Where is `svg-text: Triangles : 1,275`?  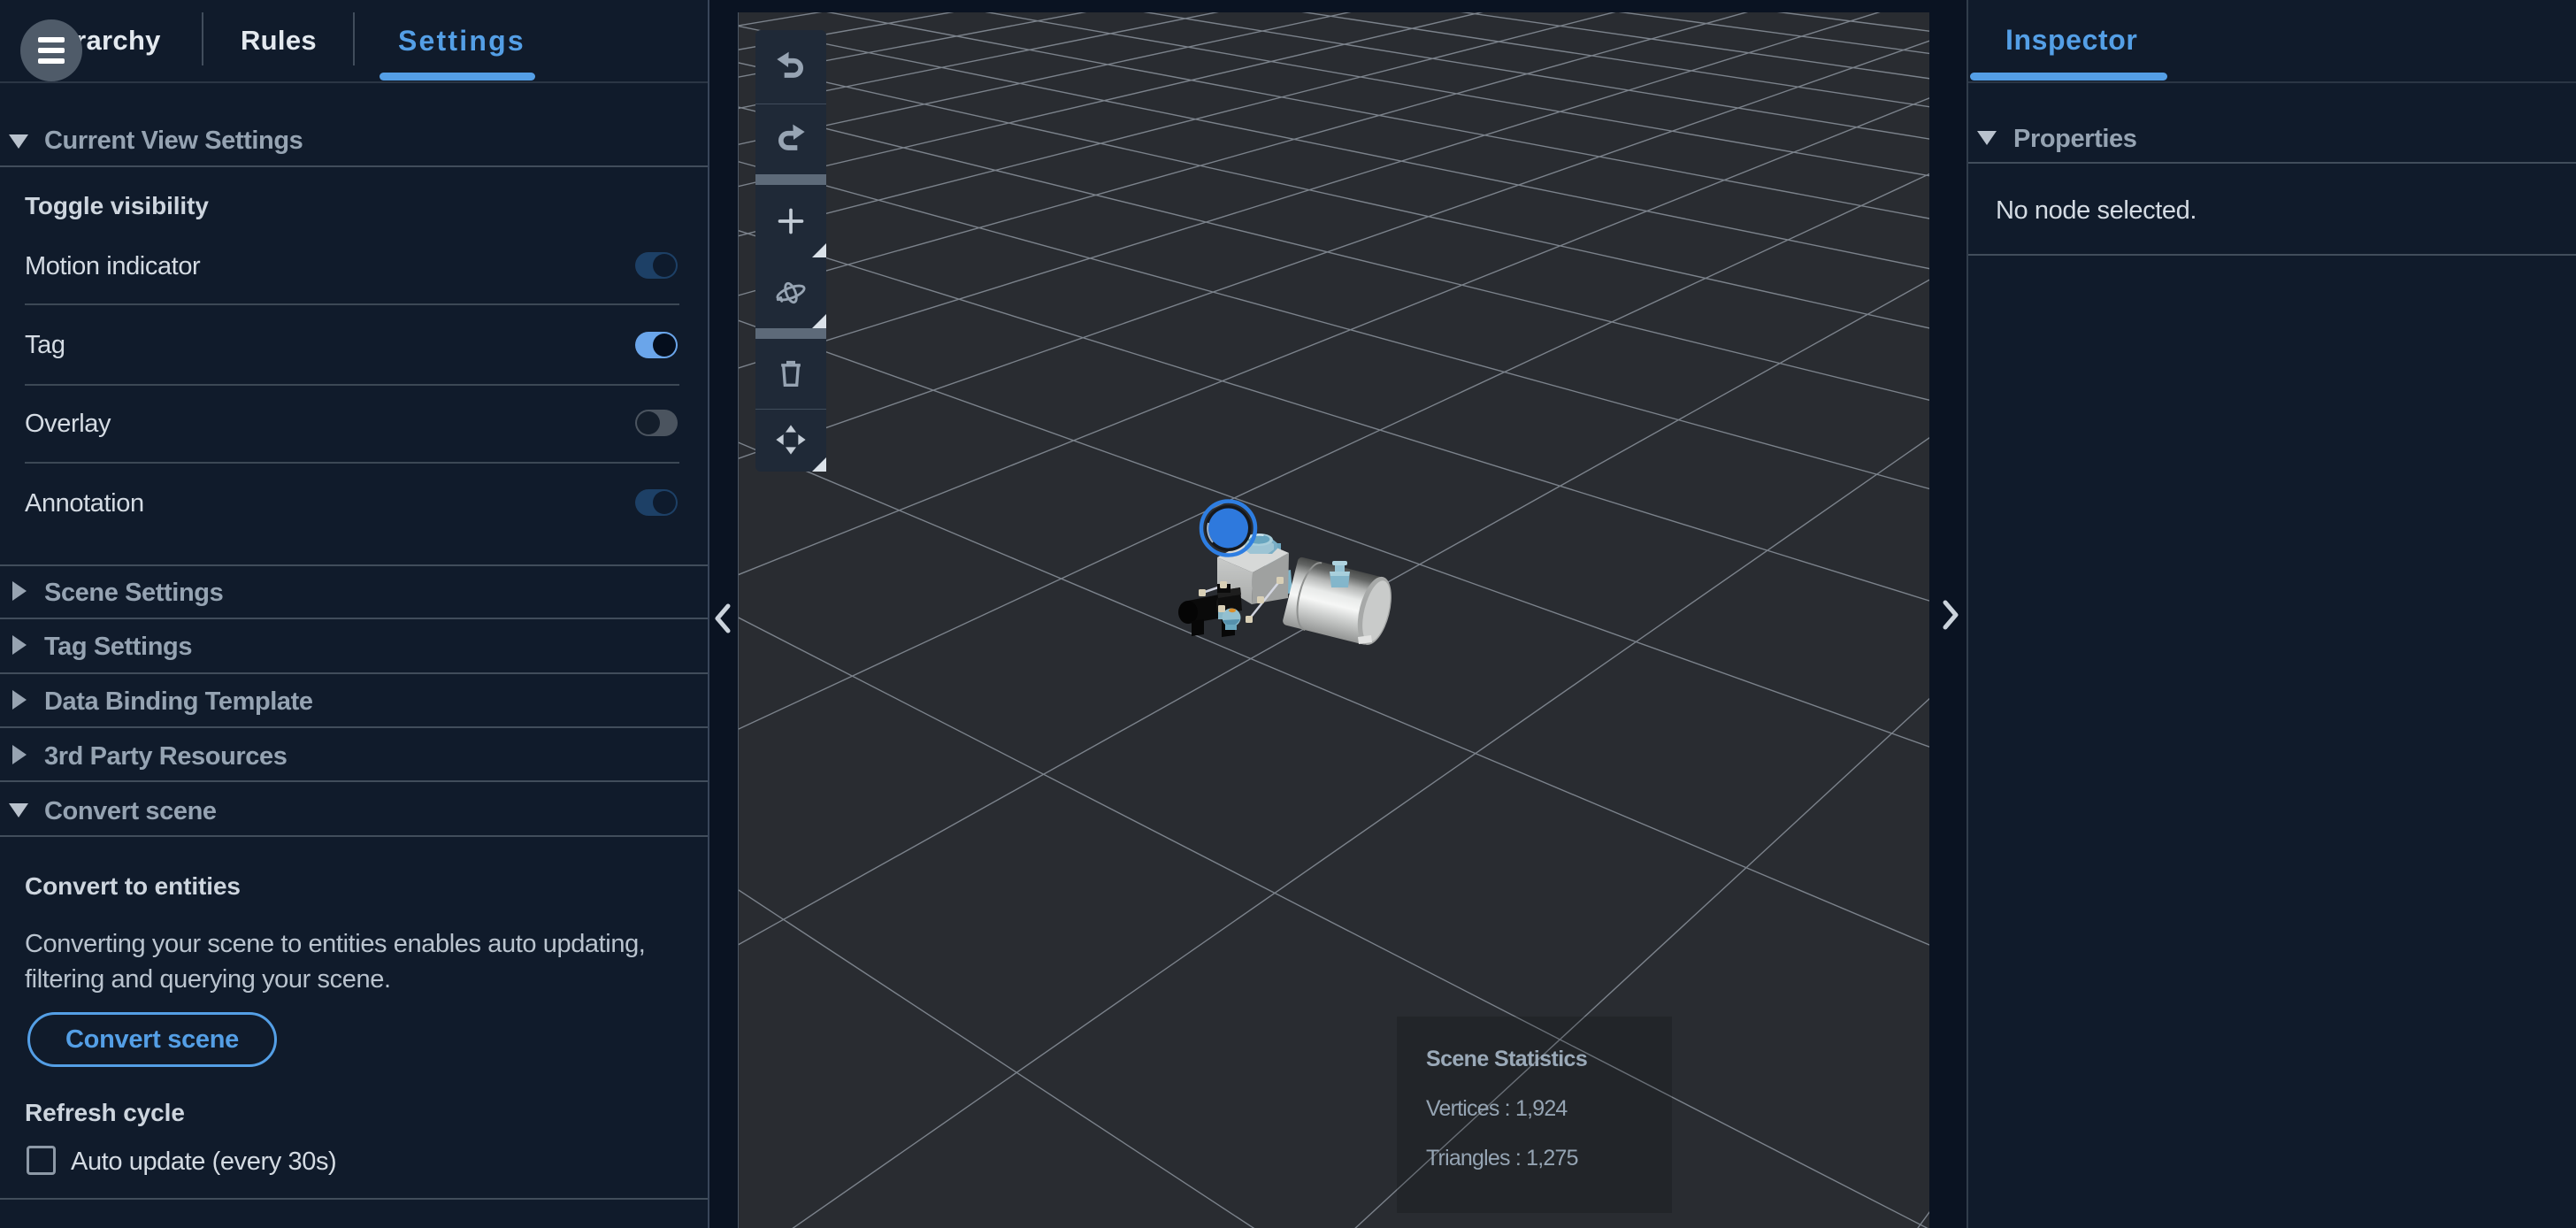
svg-text: Triangles : 1,275 is located at coordinates (1502, 1158).